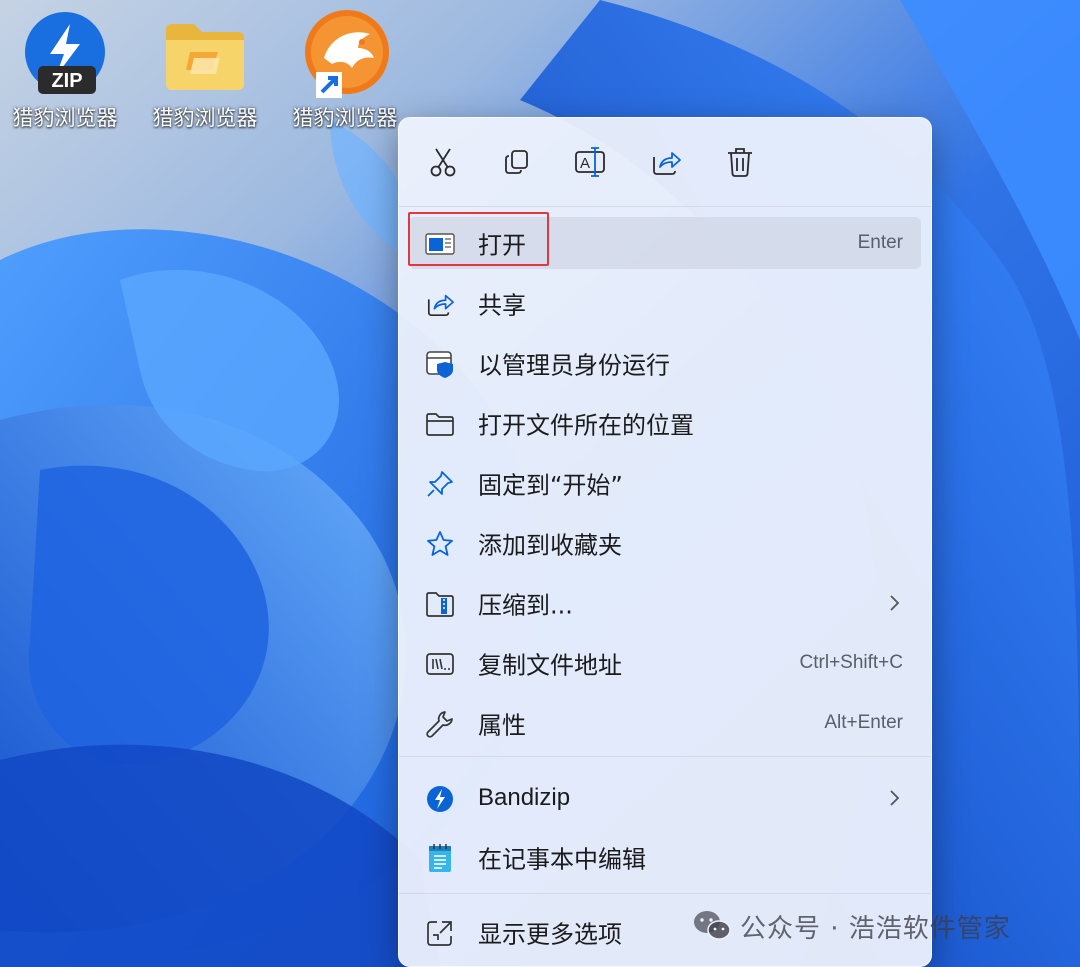 Image resolution: width=1080 pixels, height=967 pixels. I want to click on cheetah-browser-shortcut-icon, so click(345, 53).